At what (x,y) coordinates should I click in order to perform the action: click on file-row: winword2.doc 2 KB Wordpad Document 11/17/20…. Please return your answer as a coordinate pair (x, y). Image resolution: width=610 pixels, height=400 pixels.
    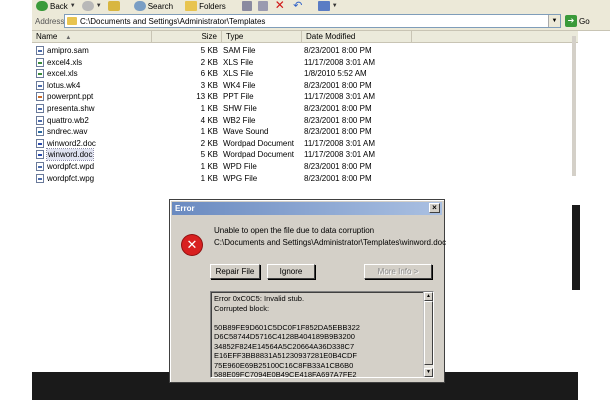
    Looking at the image, I should click on (305, 144).